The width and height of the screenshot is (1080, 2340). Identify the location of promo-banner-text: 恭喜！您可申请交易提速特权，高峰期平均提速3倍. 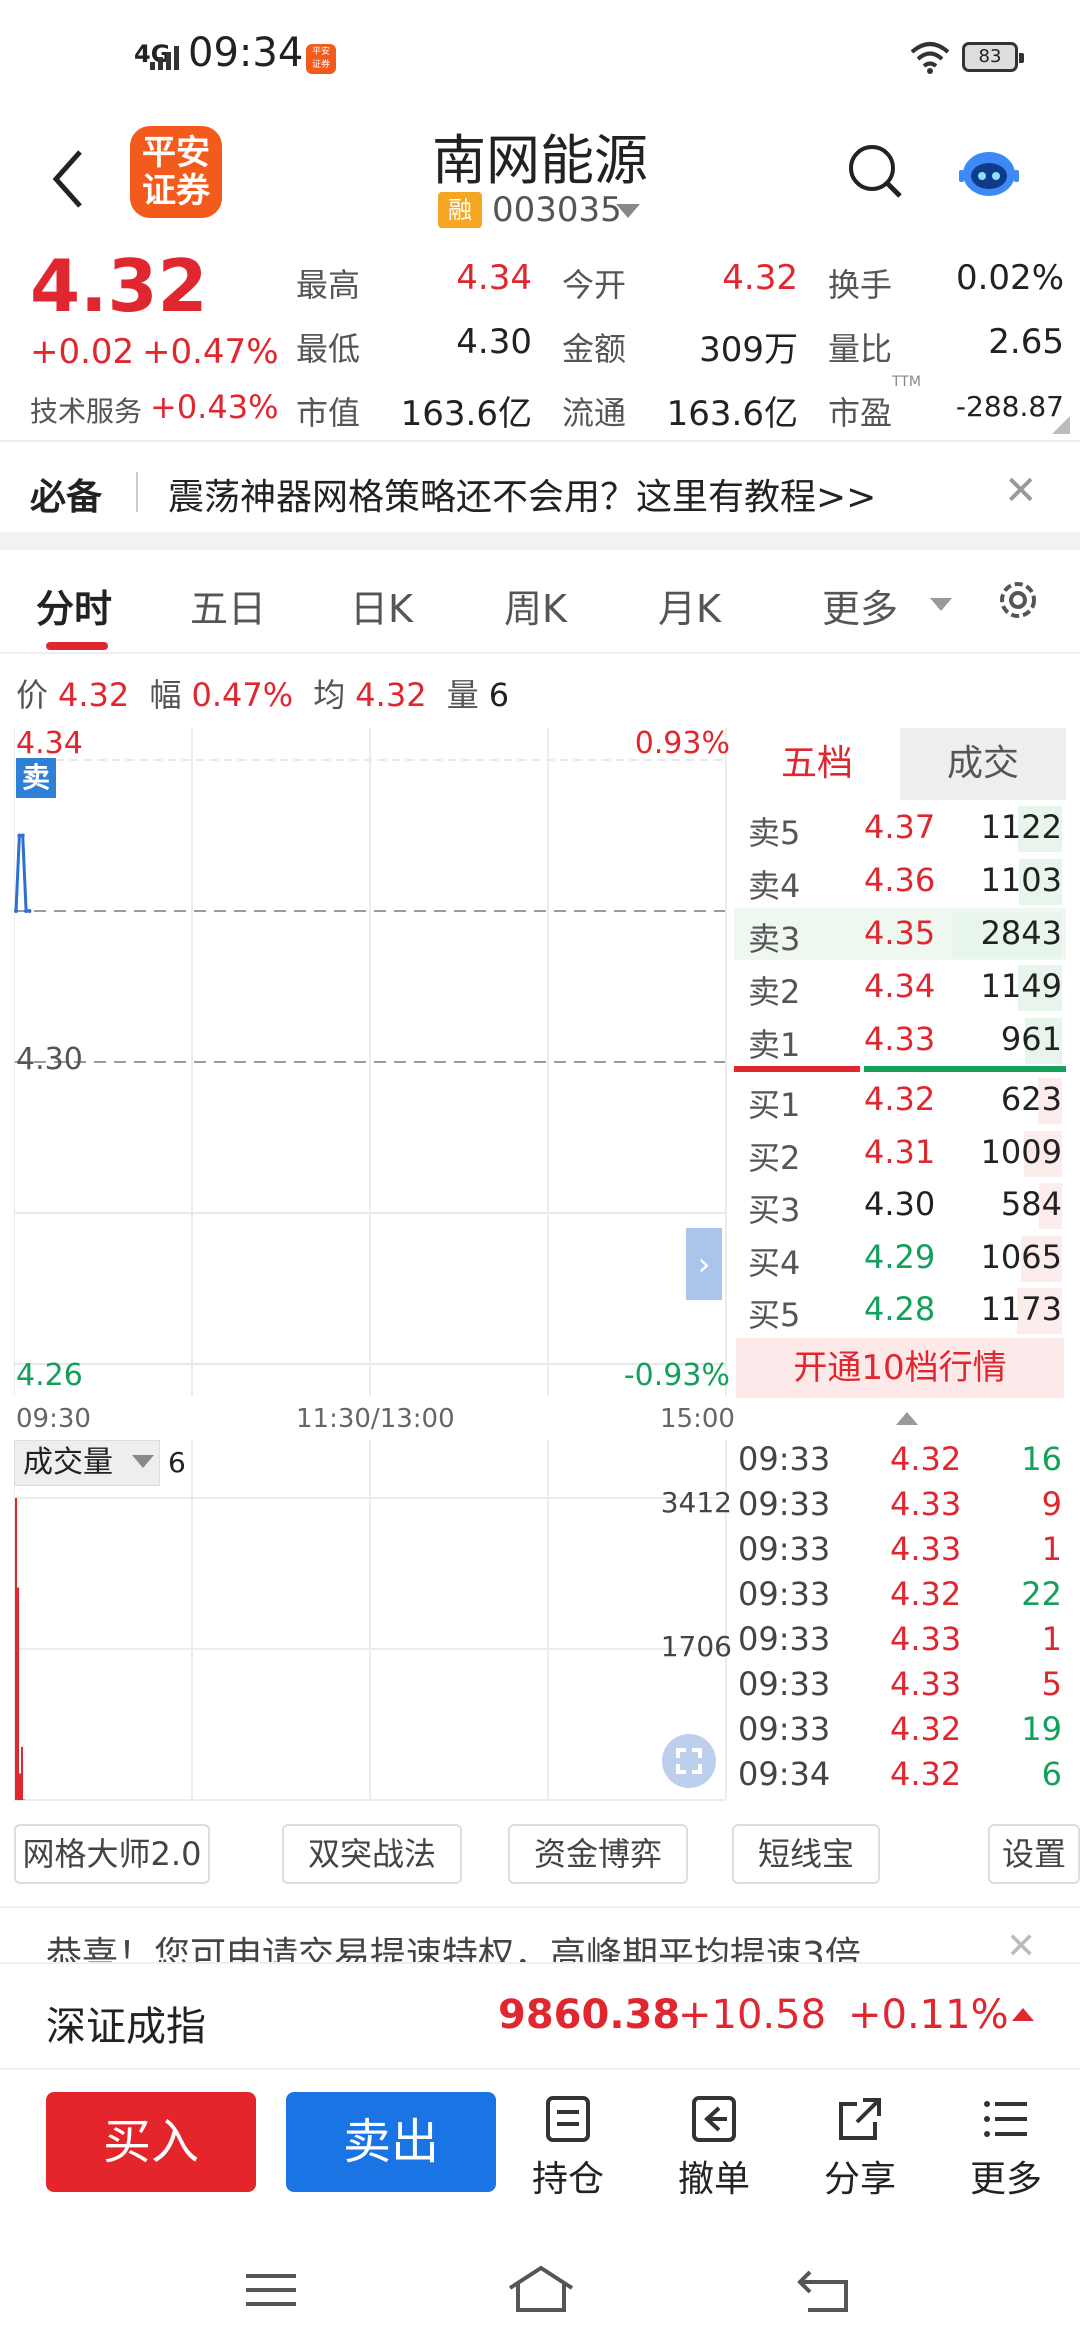
(506, 1944).